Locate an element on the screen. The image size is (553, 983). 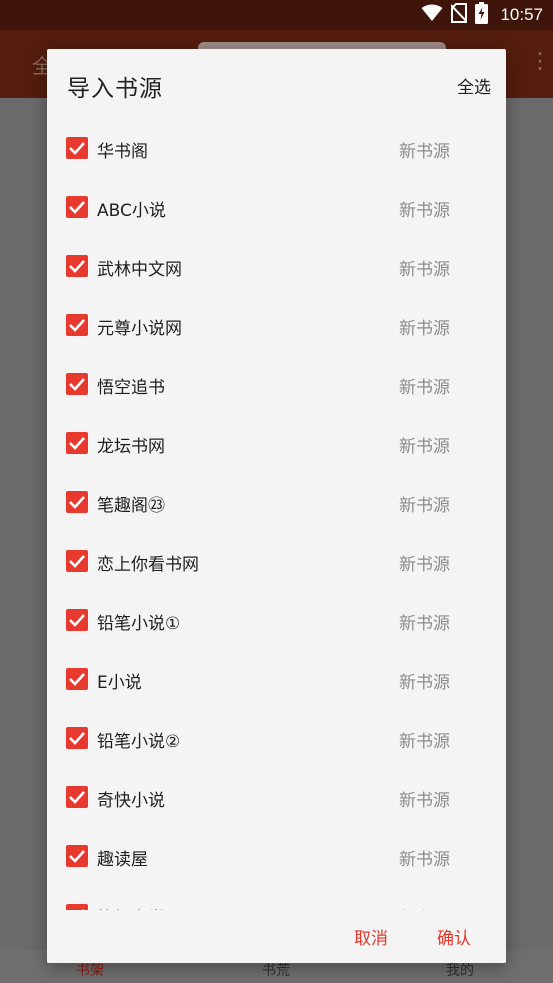
battery-charging-icon is located at coordinates (482, 15).